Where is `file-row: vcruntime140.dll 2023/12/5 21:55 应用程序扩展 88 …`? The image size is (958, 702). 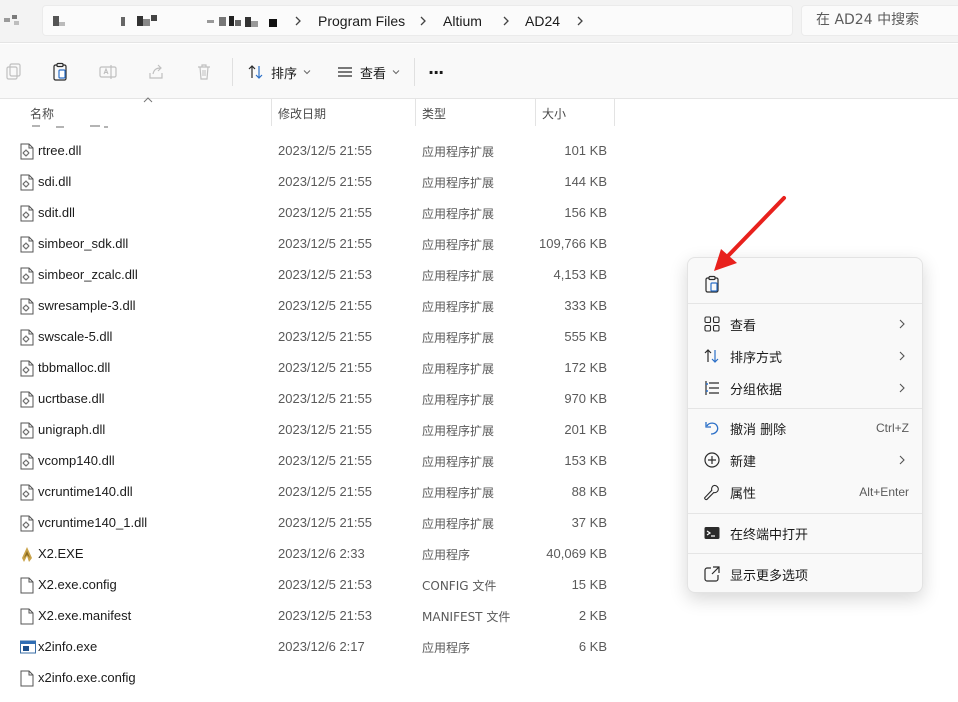
file-row: vcruntime140.dll 2023/12/5 21:55 应用程序扩展 88 … is located at coordinates (319, 491).